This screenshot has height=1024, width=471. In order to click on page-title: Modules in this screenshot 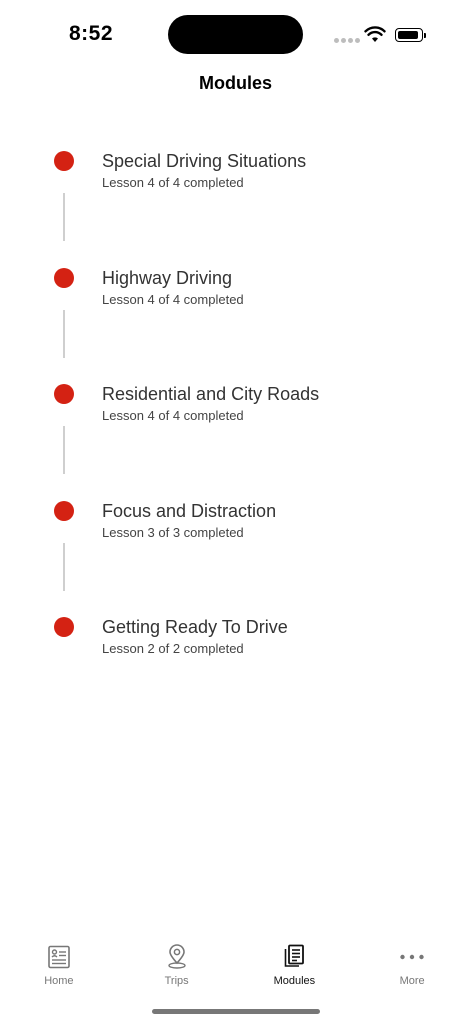, I will do `click(235, 83)`.